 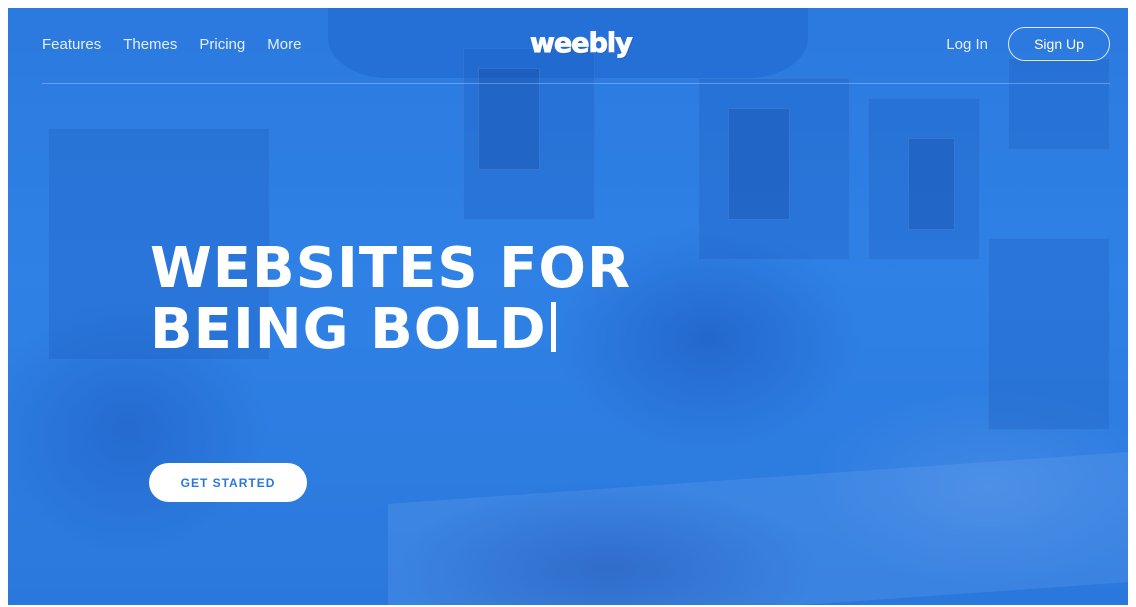 What do you see at coordinates (391, 268) in the screenshot?
I see `hero-headline-line1: WEBSITES FOR` at bounding box center [391, 268].